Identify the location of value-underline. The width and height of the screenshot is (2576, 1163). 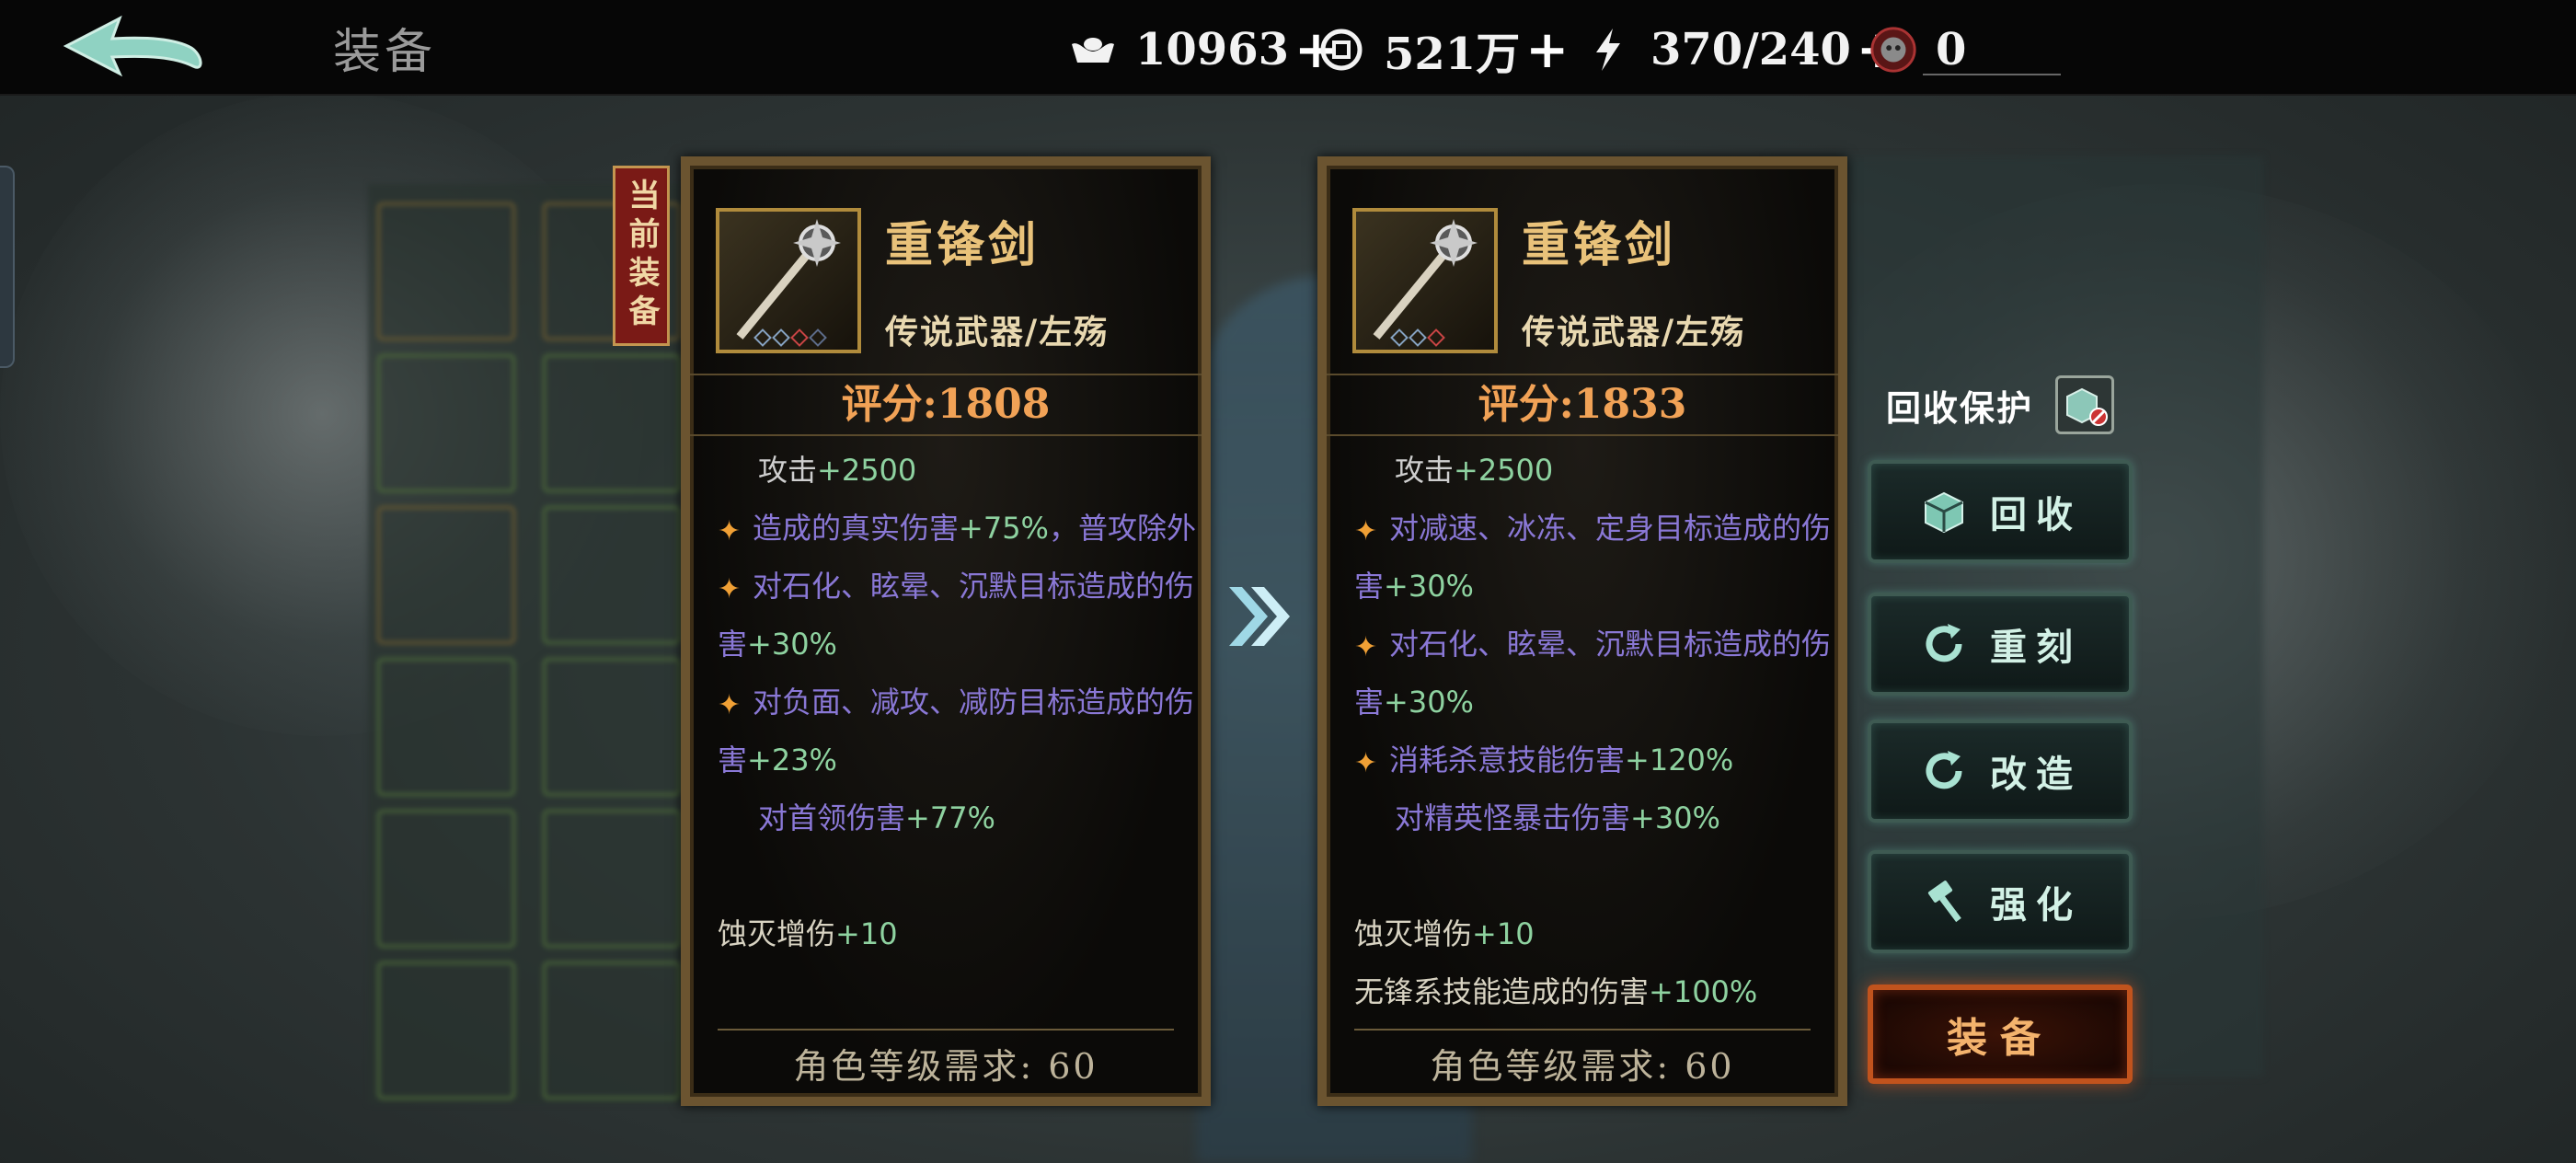
(1992, 75).